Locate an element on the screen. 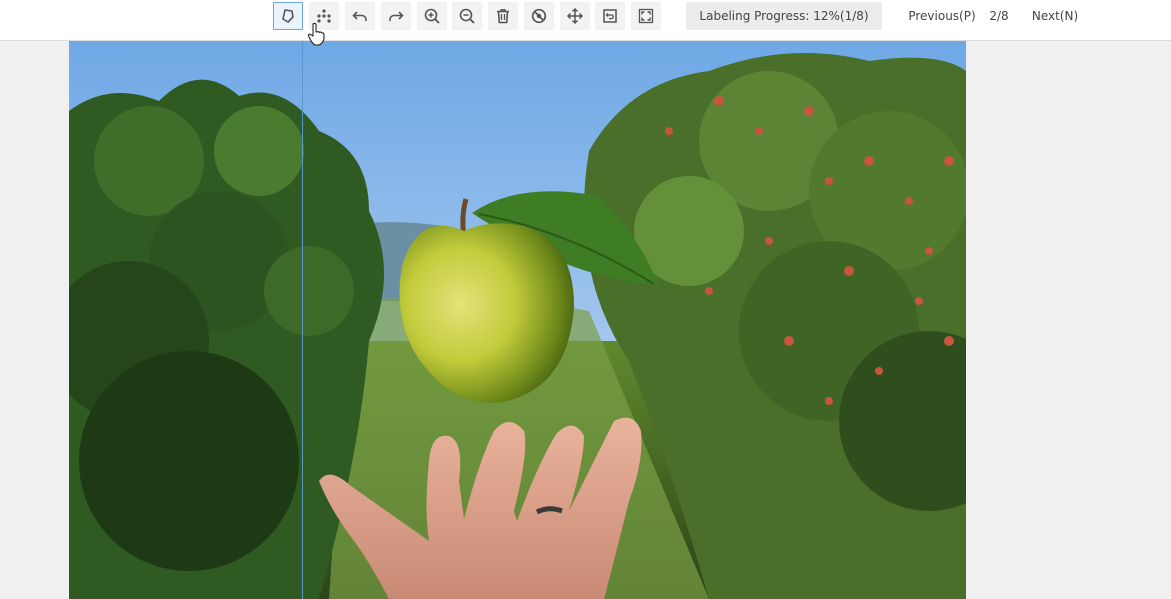 This screenshot has height=599, width=1171. previous-button: Previous(P) is located at coordinates (942, 16).